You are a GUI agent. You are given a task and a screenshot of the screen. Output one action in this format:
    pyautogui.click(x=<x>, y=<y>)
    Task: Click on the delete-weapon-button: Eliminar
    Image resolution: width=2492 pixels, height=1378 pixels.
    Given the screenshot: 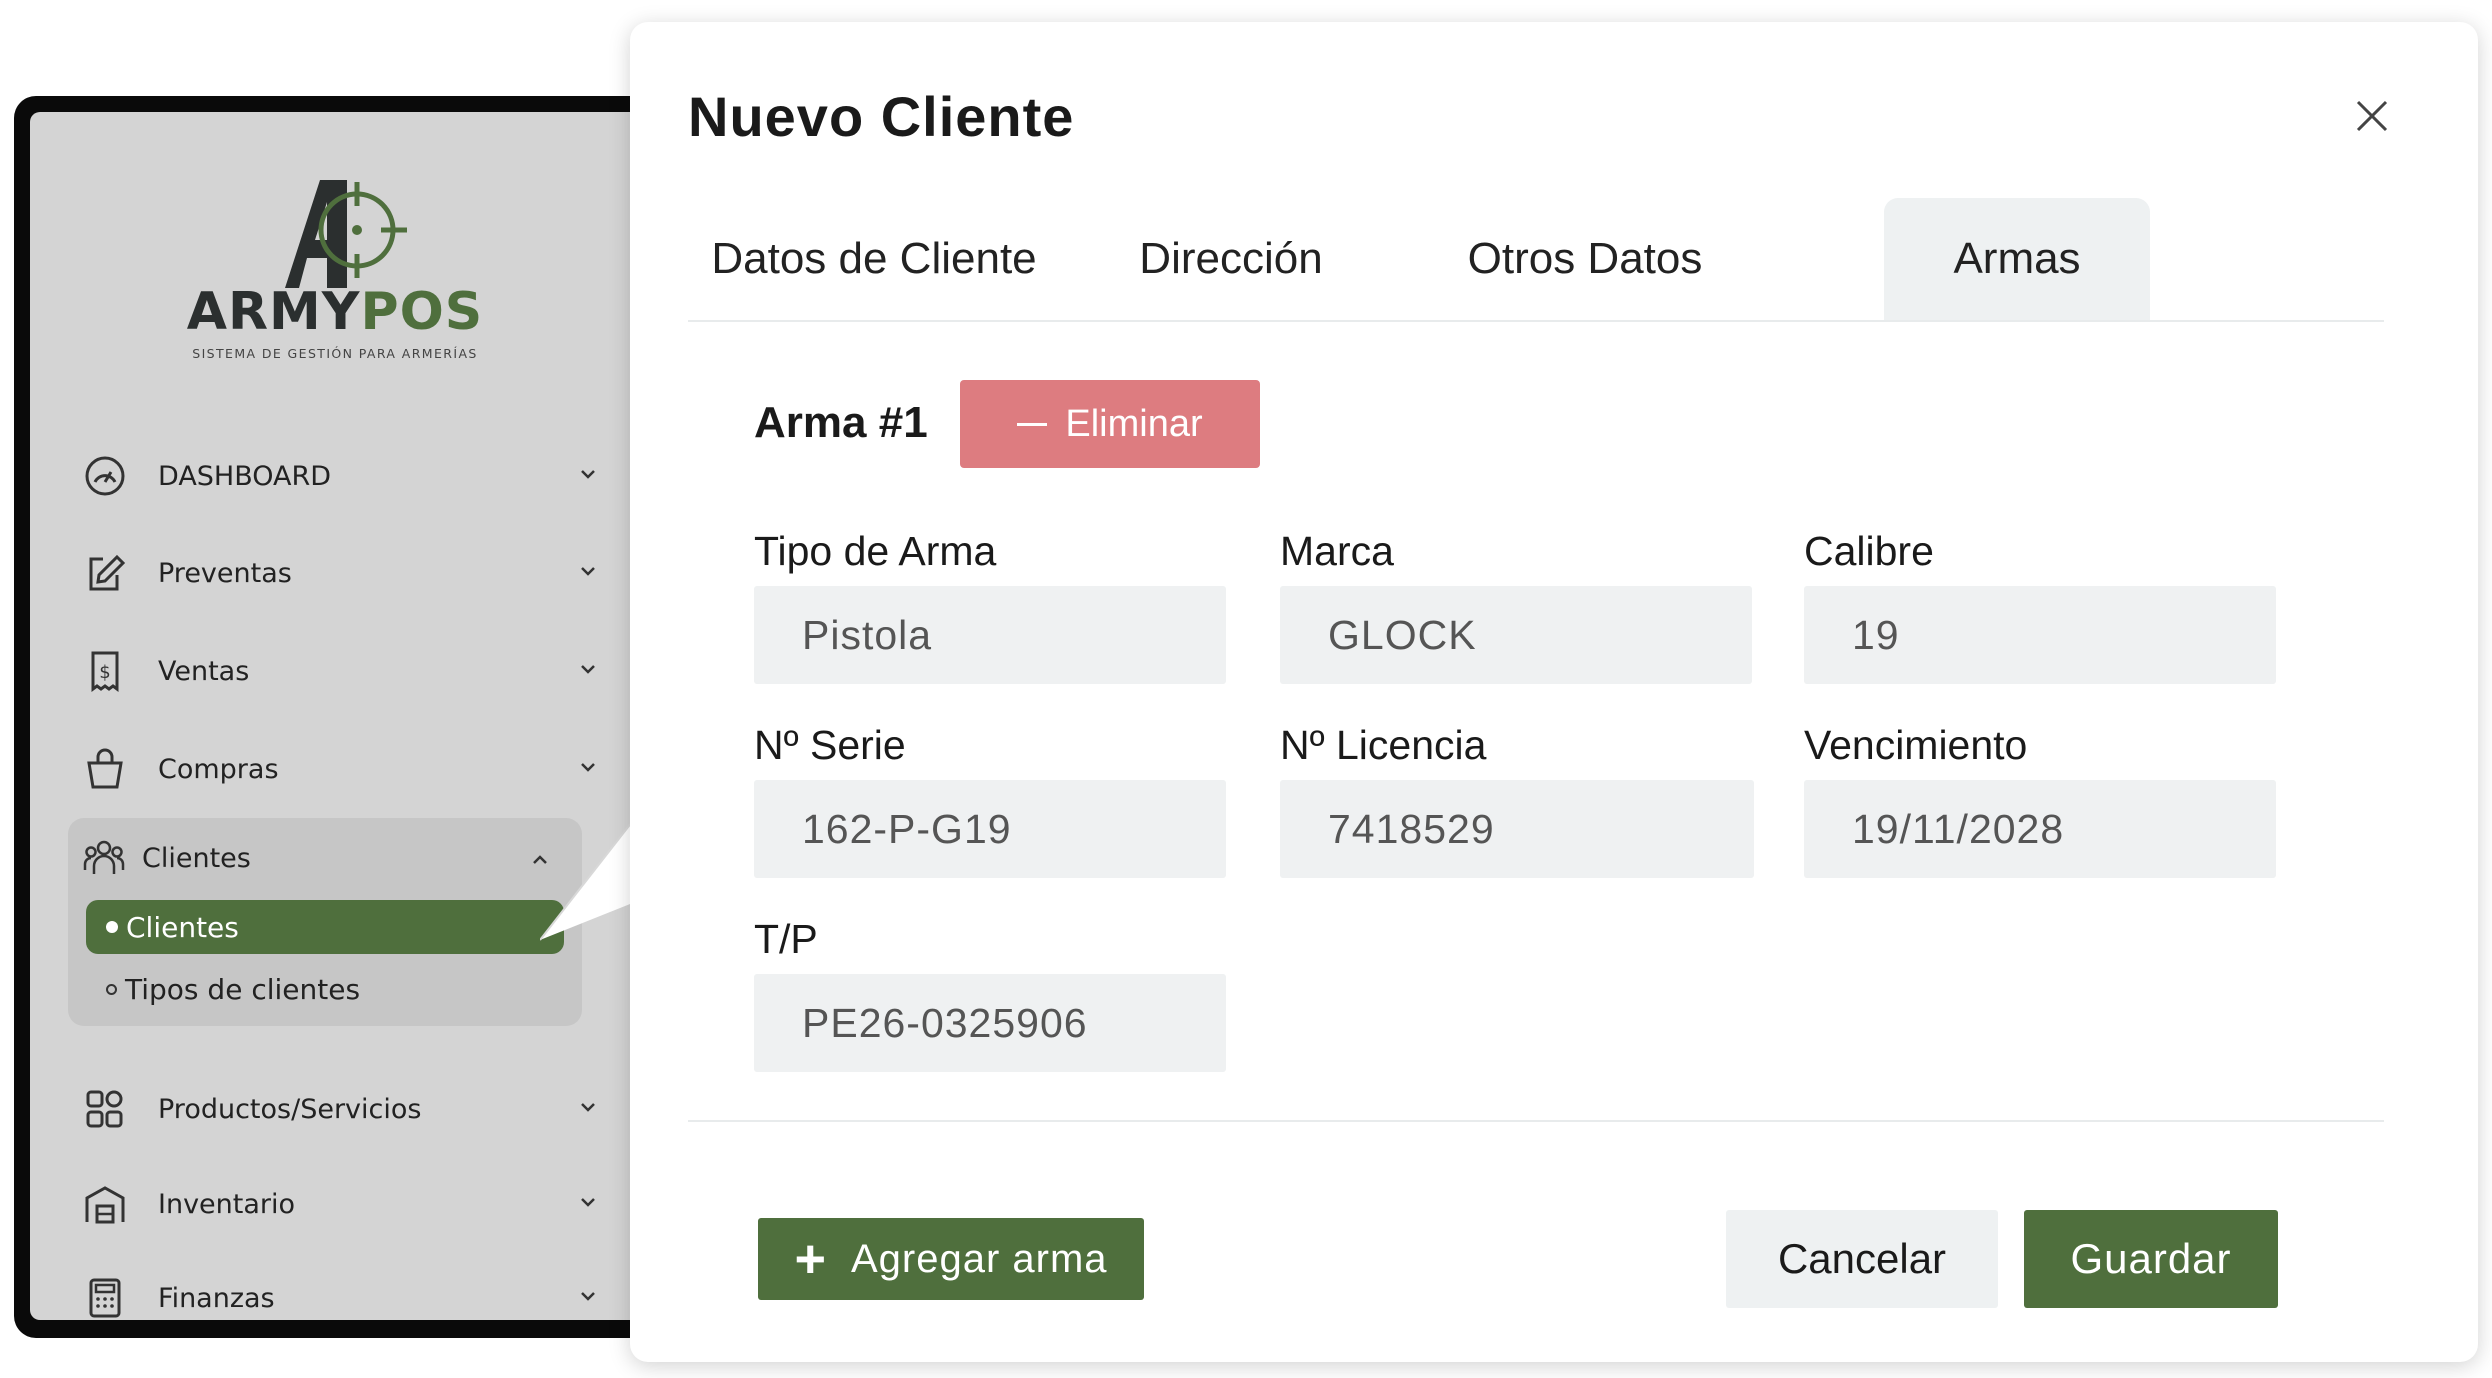 What is the action you would take?
    pyautogui.click(x=1110, y=424)
    